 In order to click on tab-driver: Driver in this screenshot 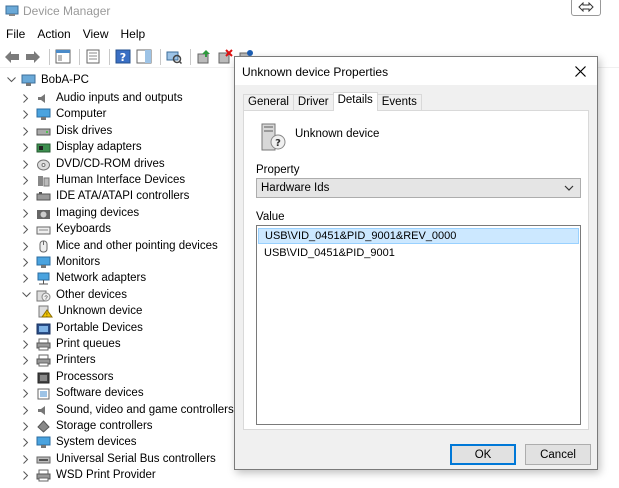, I will do `click(313, 102)`.